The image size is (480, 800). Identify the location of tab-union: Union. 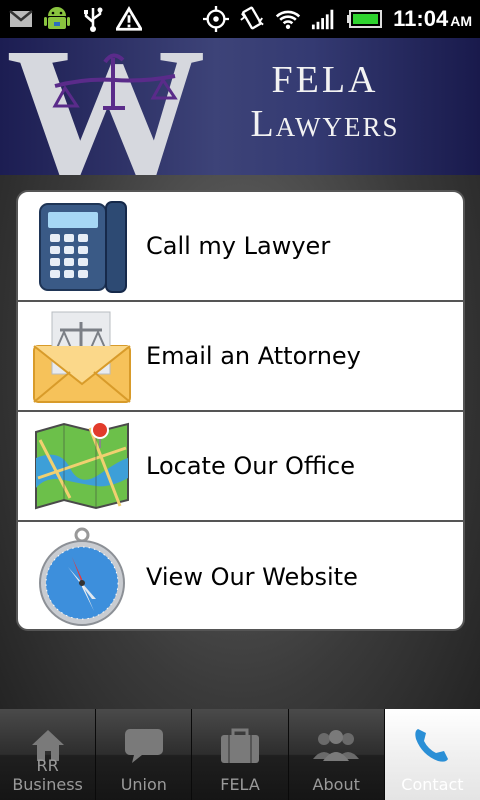
(144, 754).